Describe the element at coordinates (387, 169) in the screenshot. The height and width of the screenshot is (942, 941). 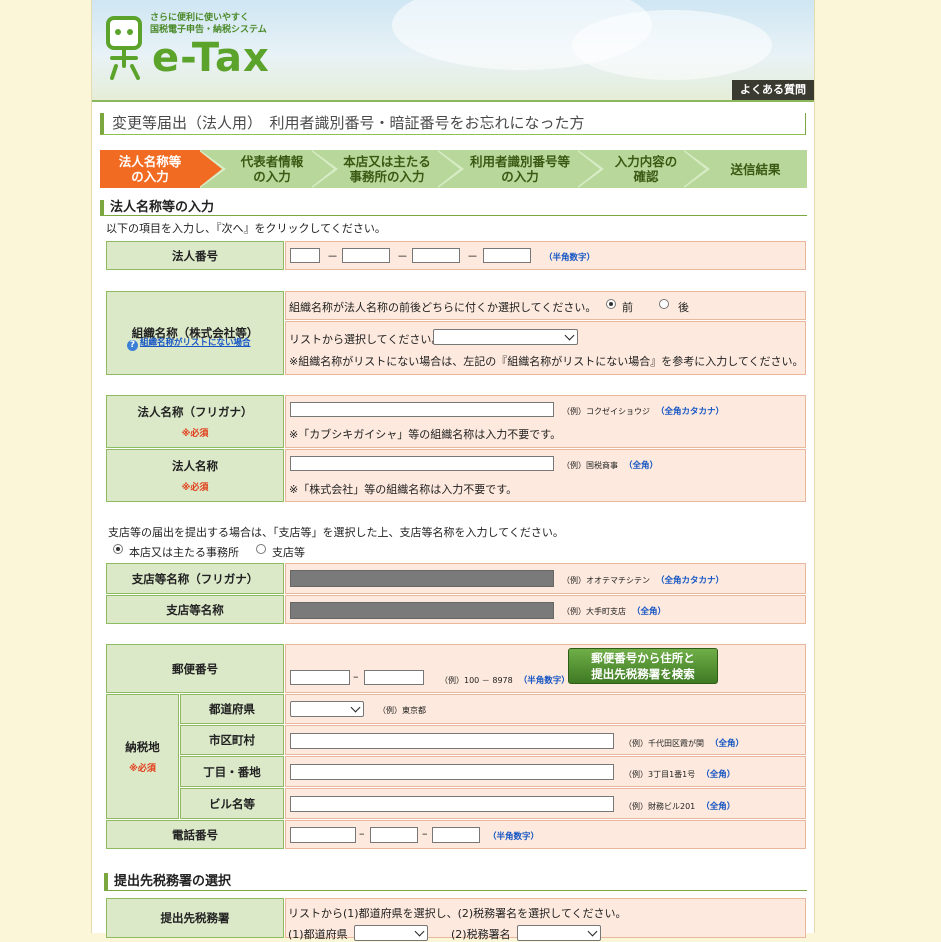
I see `step-3: 本店又は主たる 事務所の入力` at that location.